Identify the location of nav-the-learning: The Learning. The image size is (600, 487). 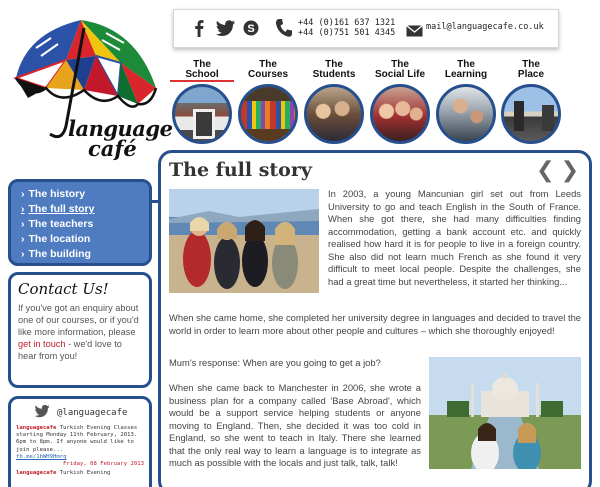
(466, 102).